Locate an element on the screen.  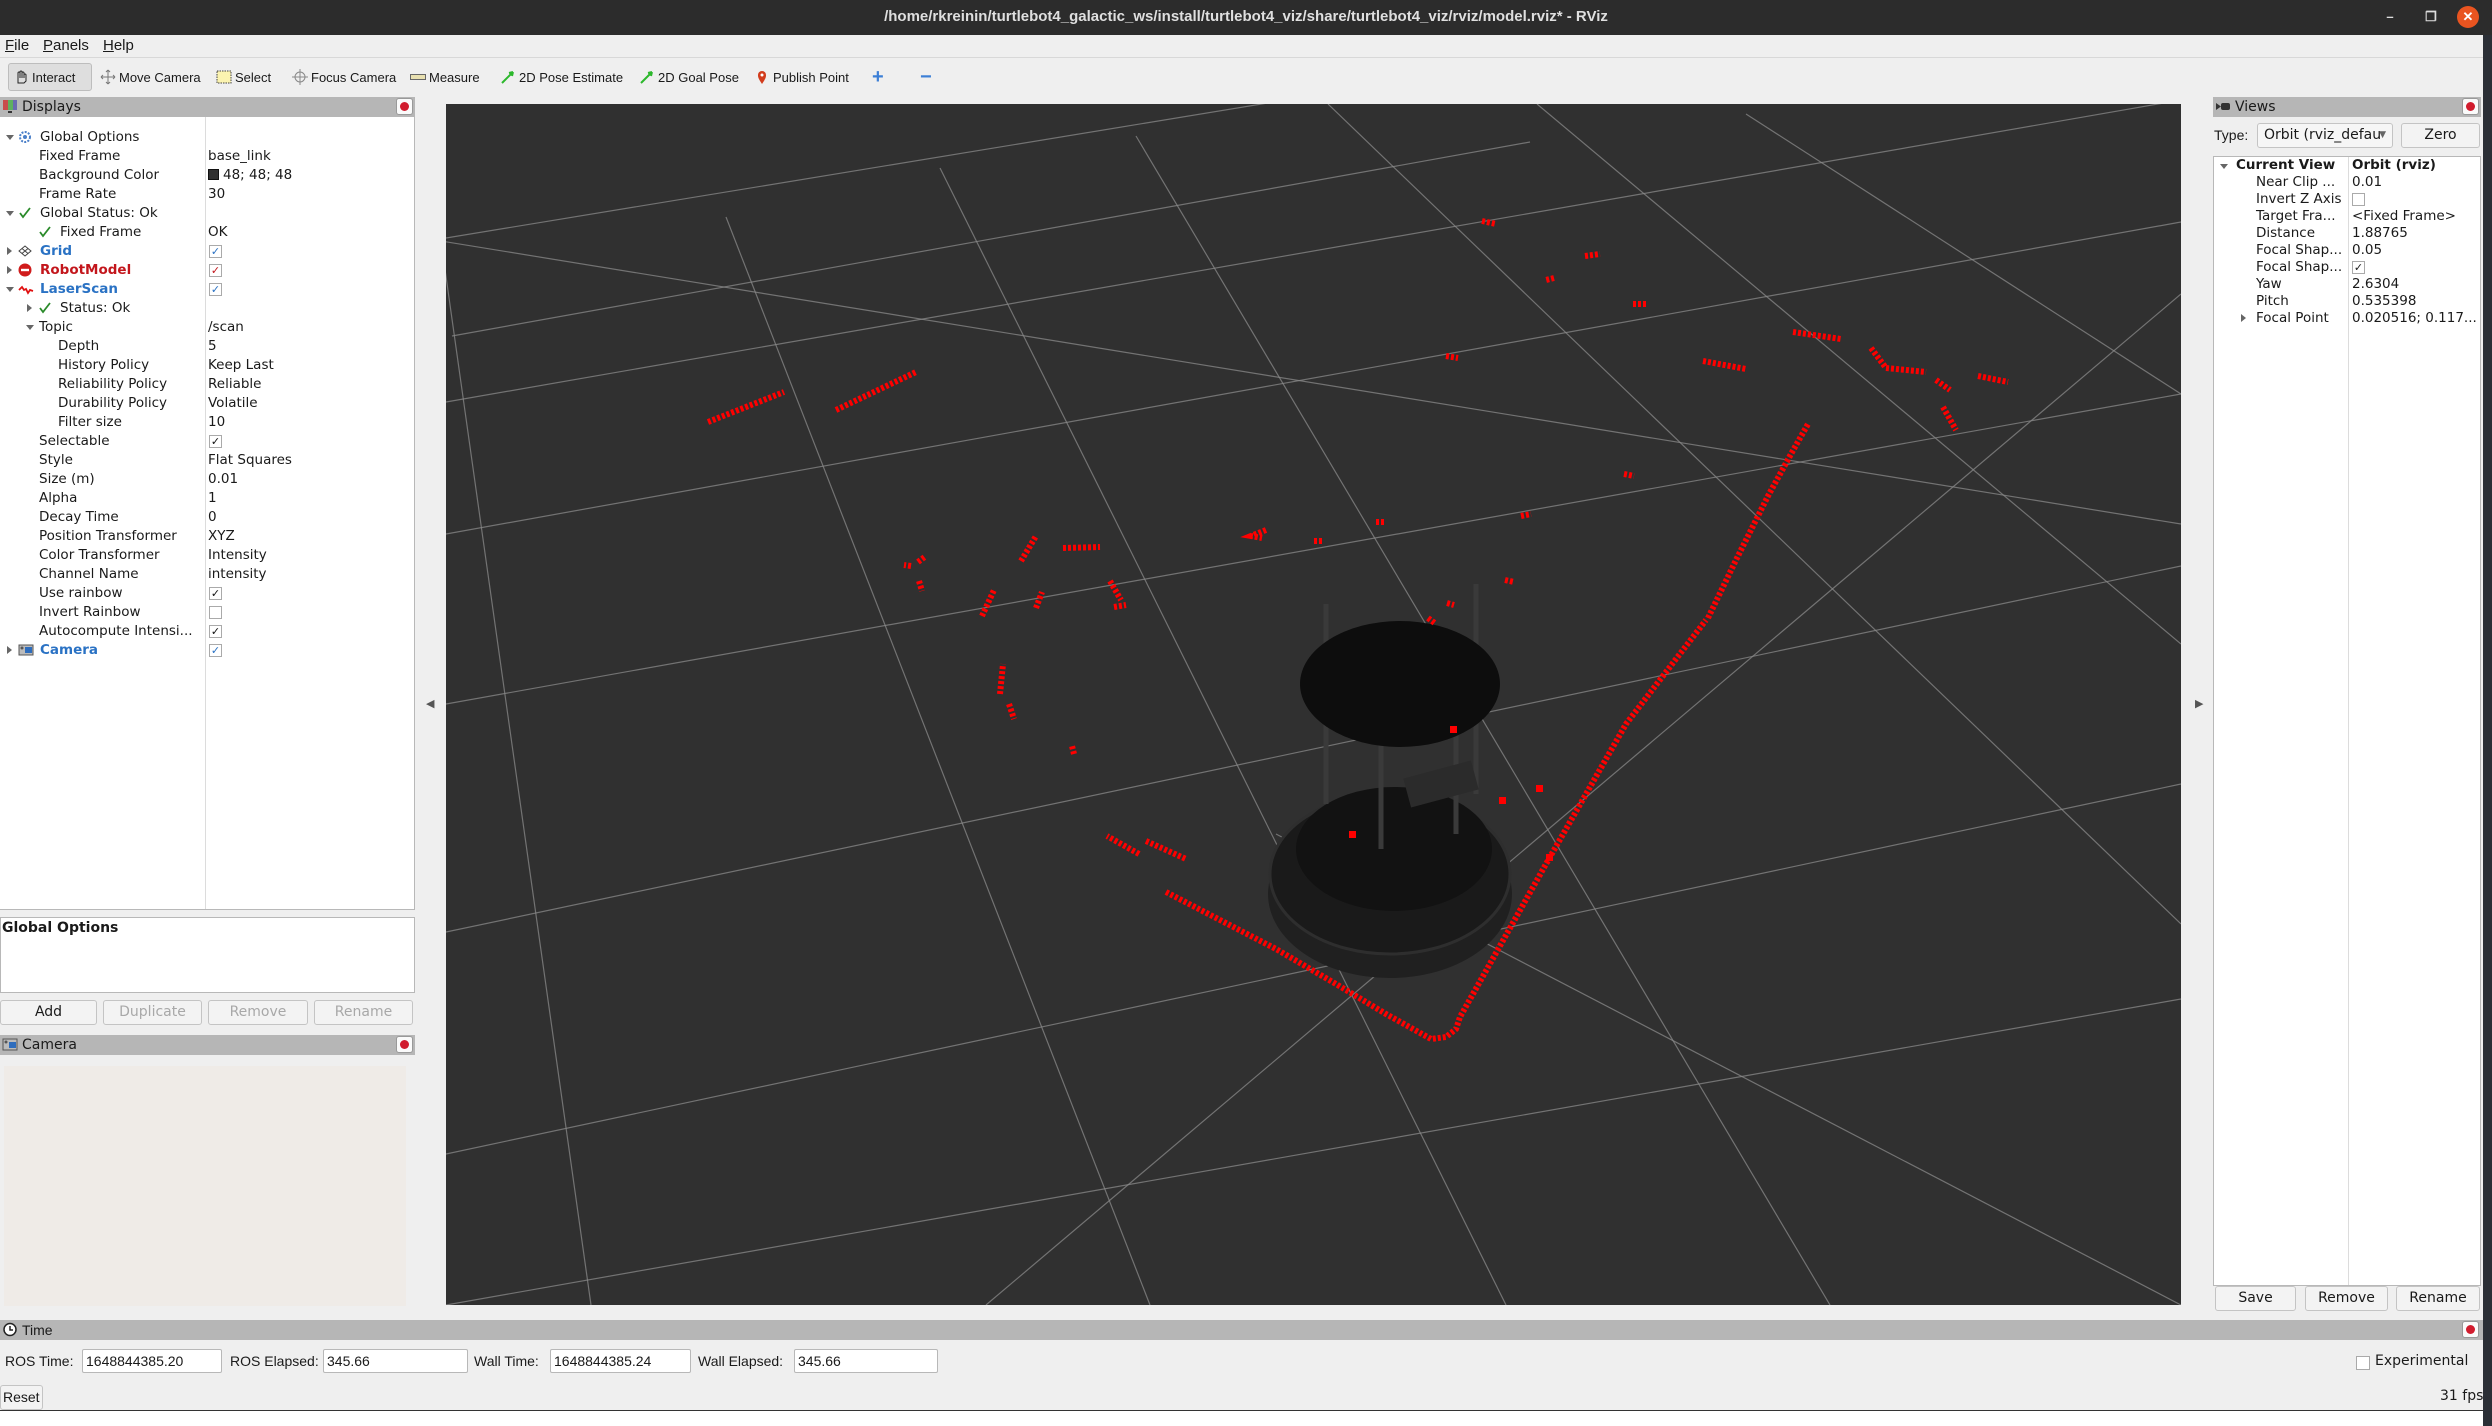
tool-move-camera: Move Camera is located at coordinates (150, 77).